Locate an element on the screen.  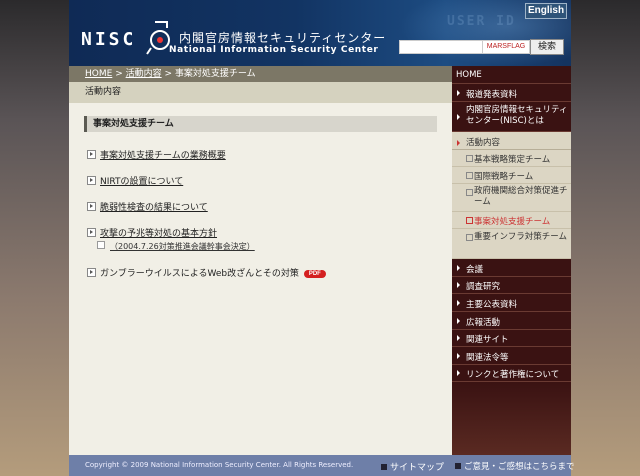
list-item: NIRTの設置について is located at coordinates (135, 180).